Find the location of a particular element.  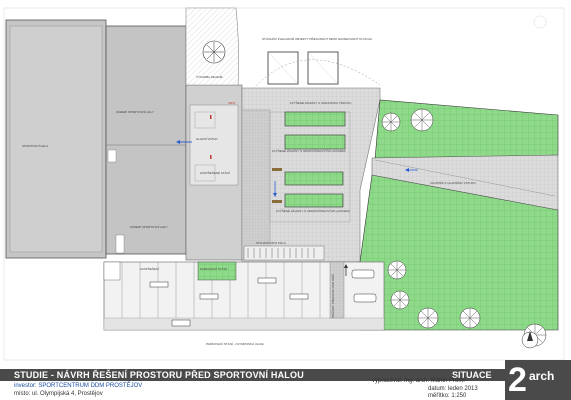

author-text: vypracoval: Ing. arch. Martin Přůmi is located at coordinates (418, 381).